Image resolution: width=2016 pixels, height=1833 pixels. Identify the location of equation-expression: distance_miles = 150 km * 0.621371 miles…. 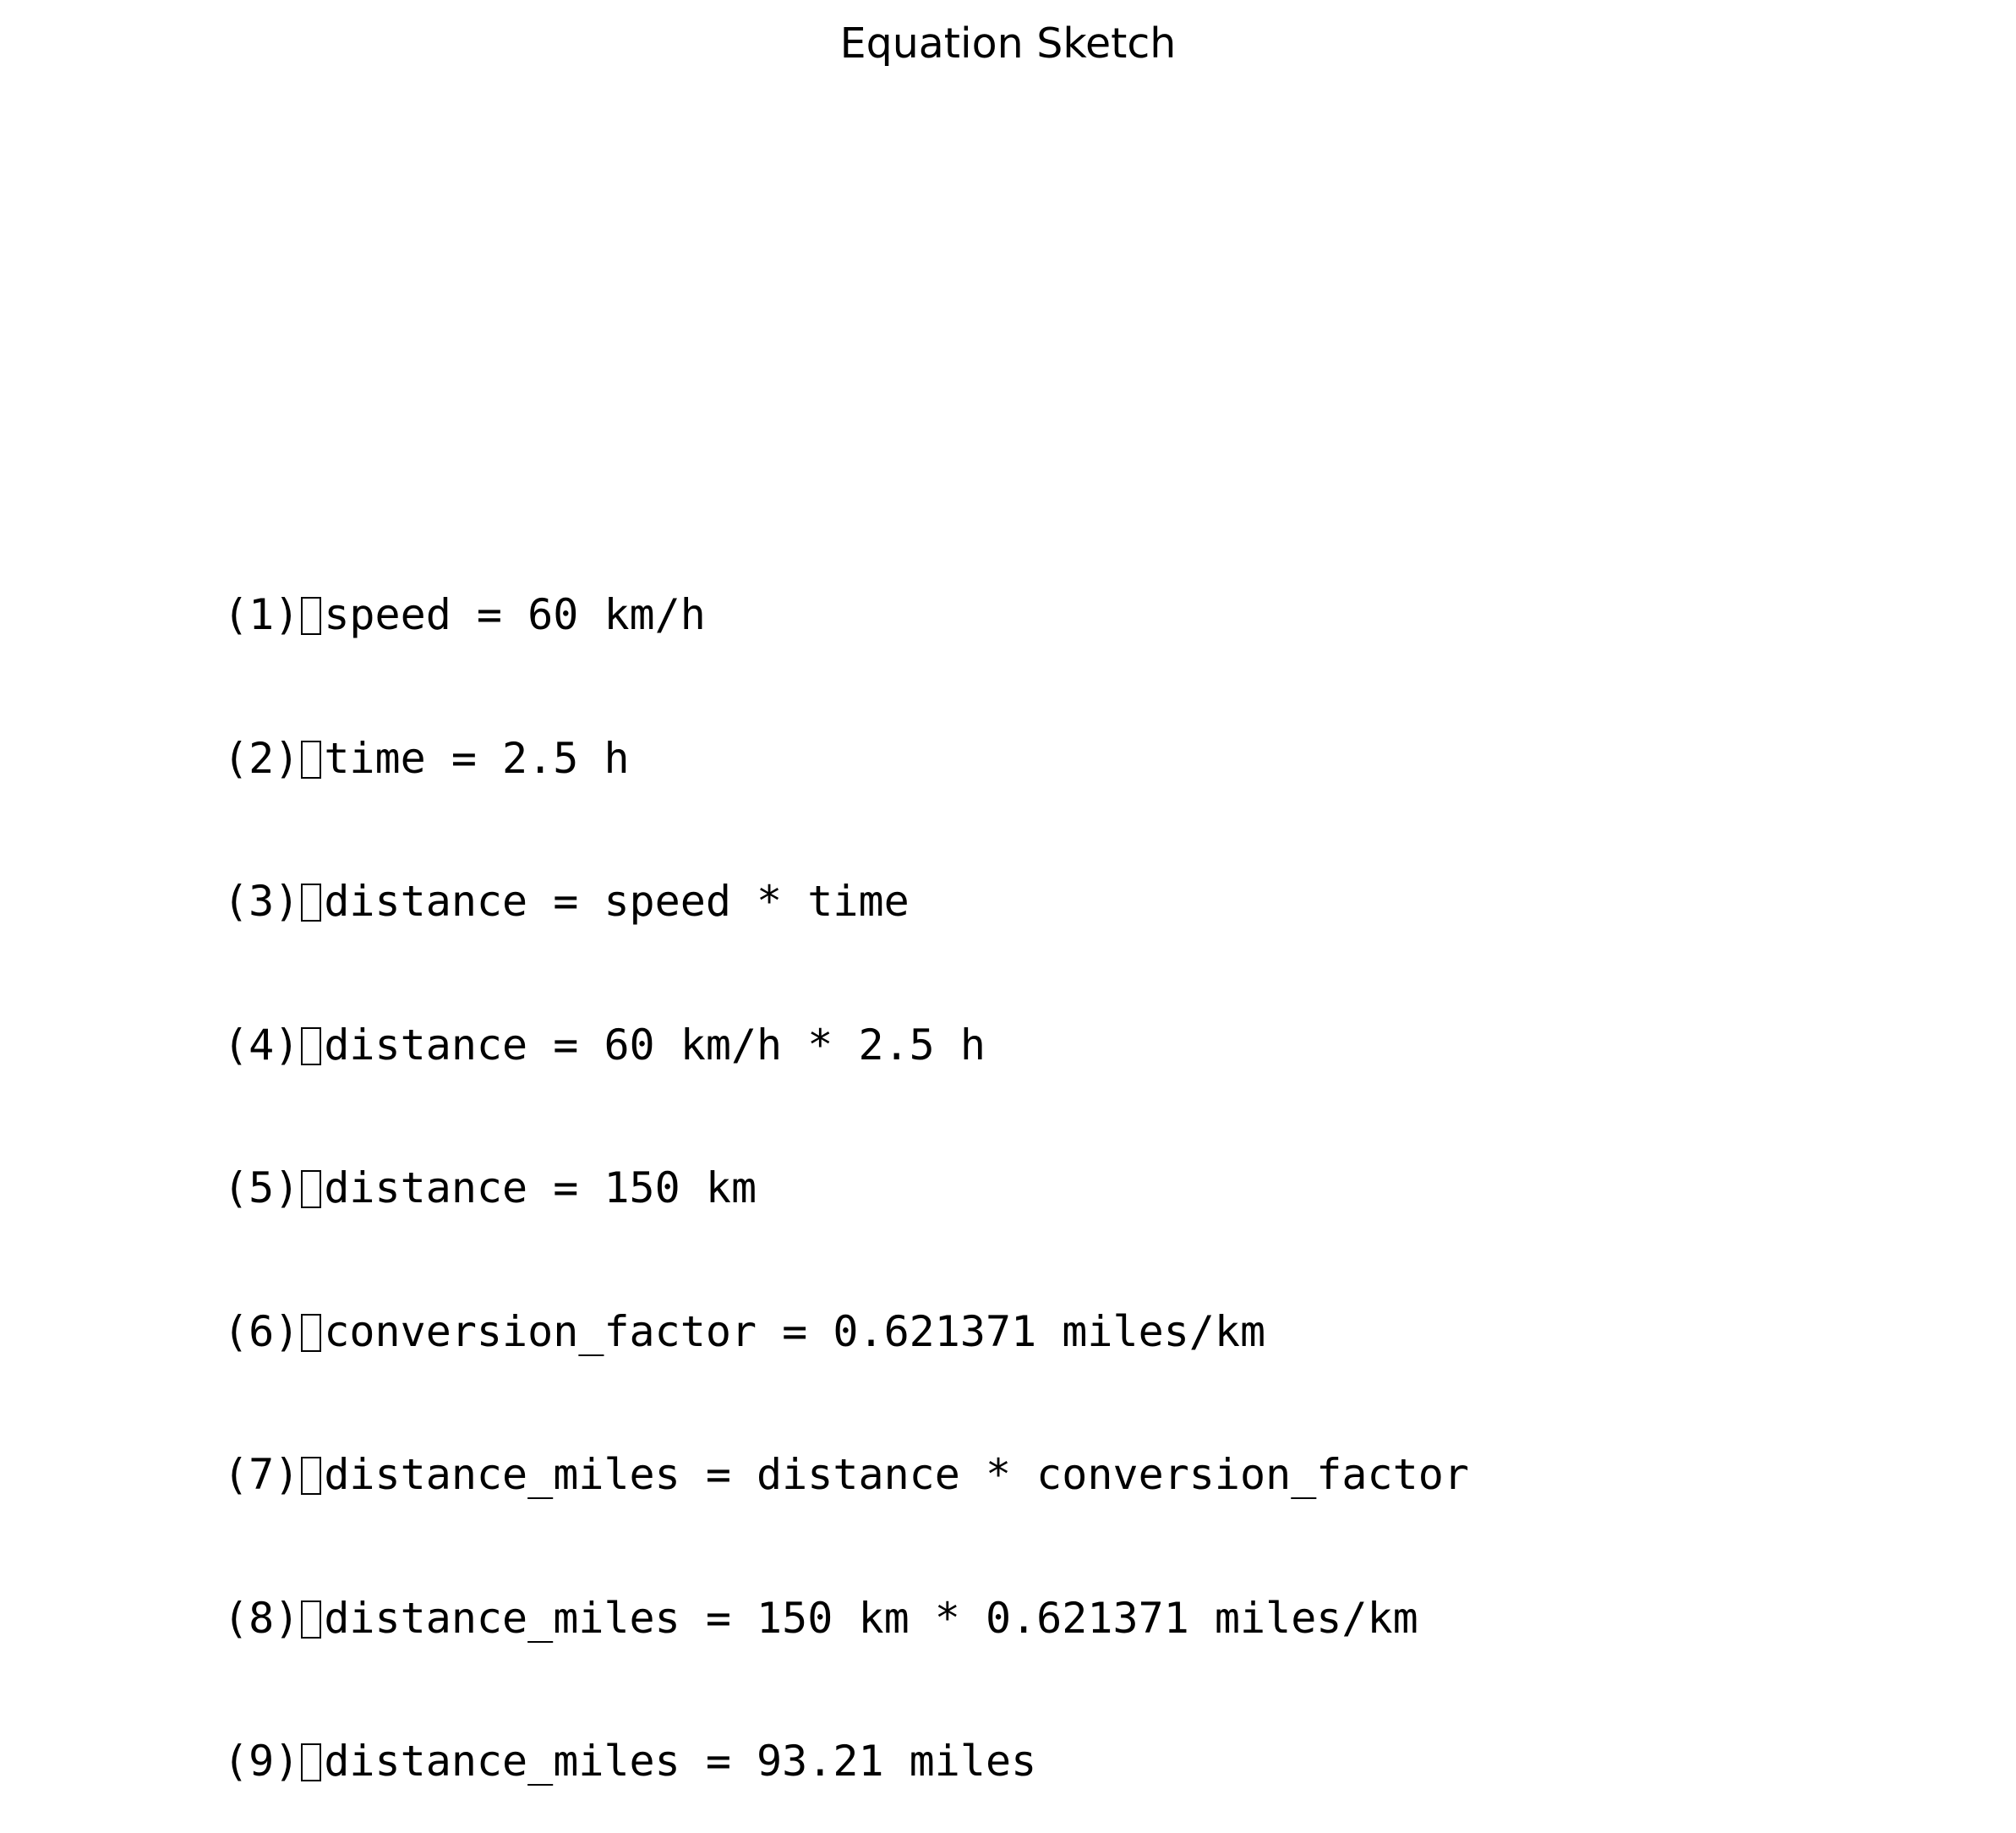
(871, 1618).